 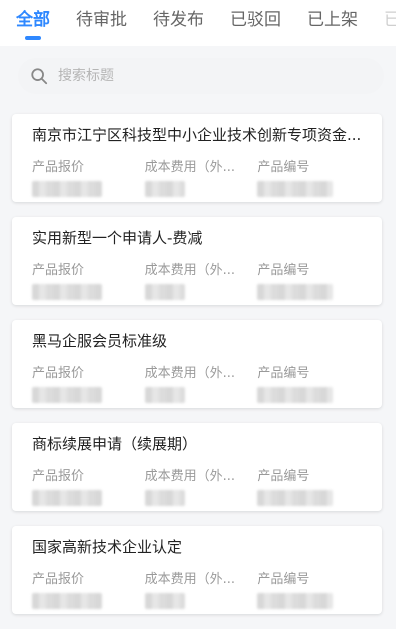 What do you see at coordinates (197, 467) in the screenshot?
I see `product-card: 商标续展申请（续展期） 产品报价 成本费用（外... 产品编号` at bounding box center [197, 467].